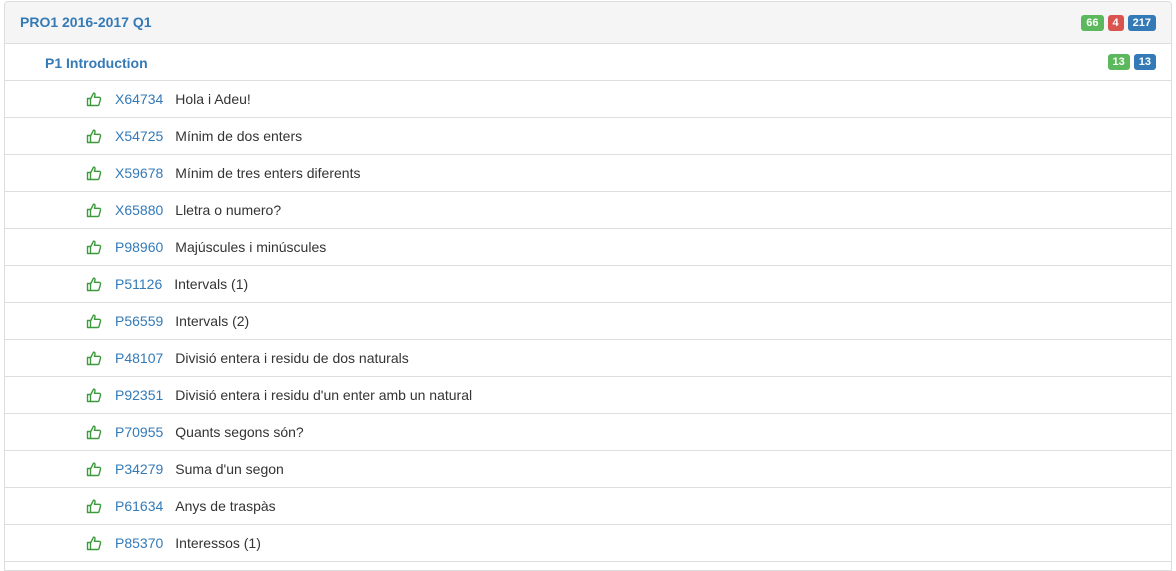  Describe the element at coordinates (588, 23) in the screenshot. I see `course-header: PRO1 2016-2017 Q1 66 4 217` at that location.